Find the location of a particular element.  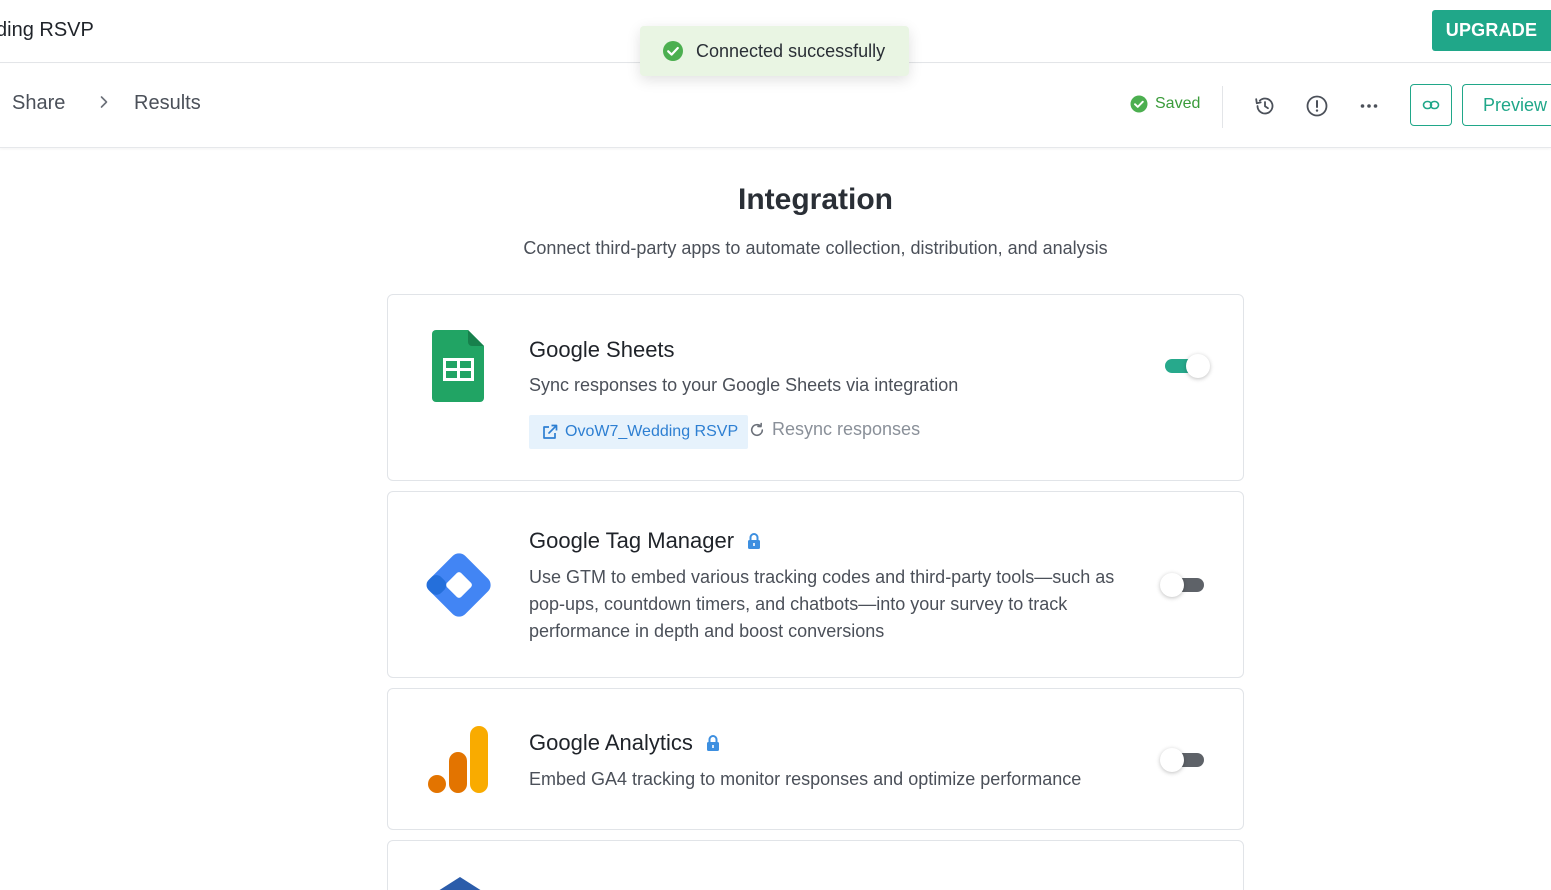

success-toast: Connected successfully is located at coordinates (774, 51).